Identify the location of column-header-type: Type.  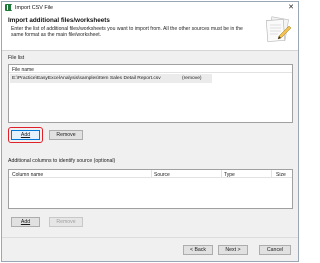
(229, 174).